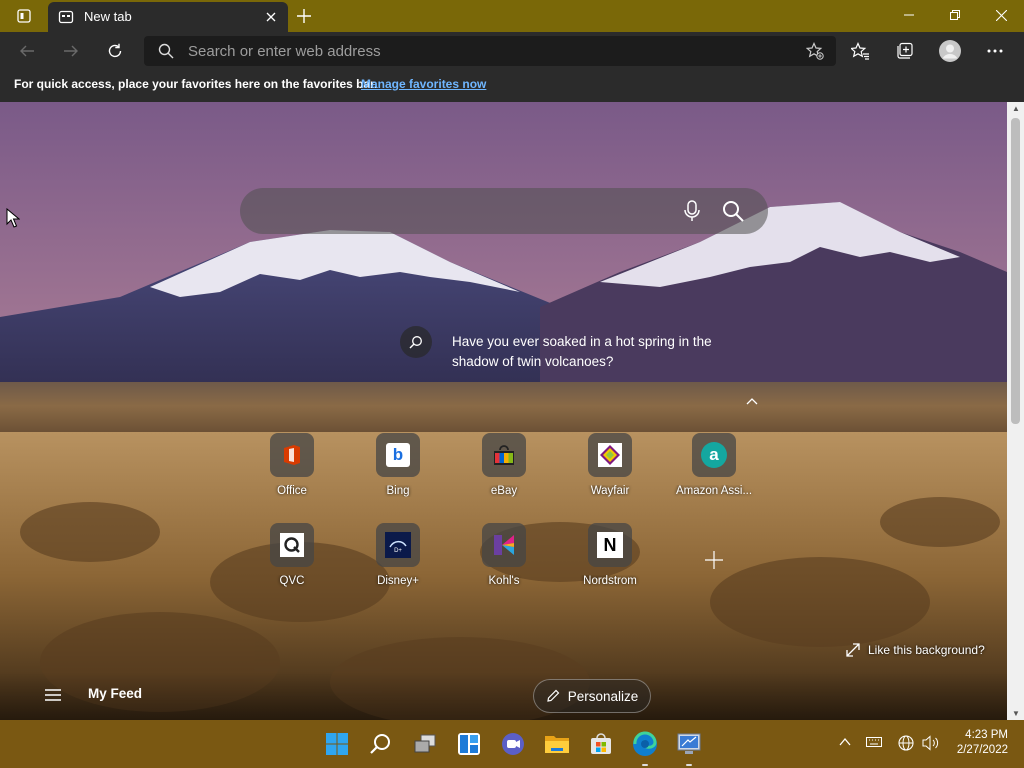 Image resolution: width=1024 pixels, height=768 pixels. I want to click on file-explorer-button, so click(557, 744).